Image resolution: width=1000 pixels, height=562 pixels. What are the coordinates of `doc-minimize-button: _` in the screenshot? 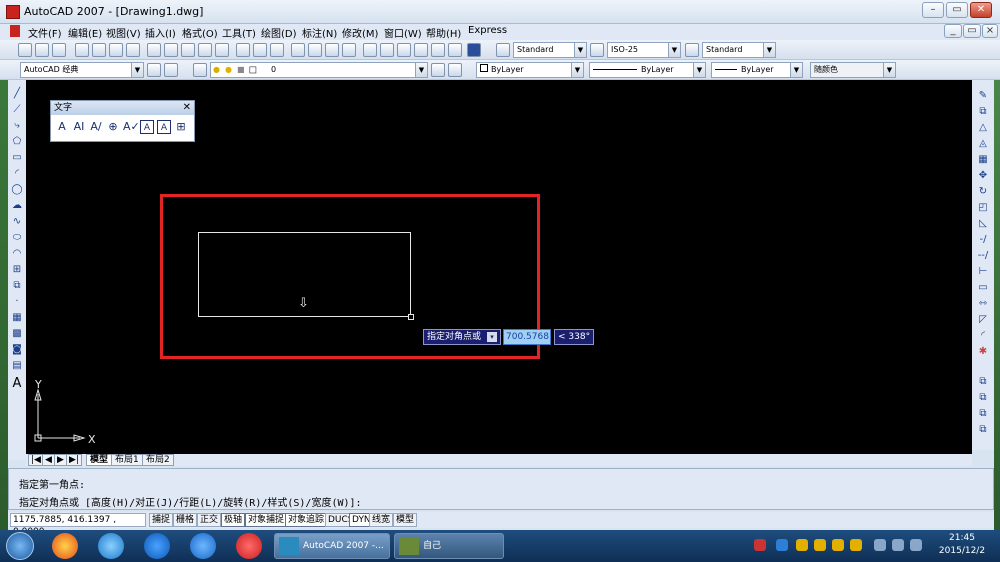 It's located at (953, 31).